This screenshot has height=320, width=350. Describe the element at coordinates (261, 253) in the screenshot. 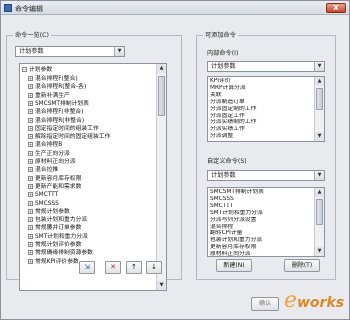

I see `custom-command-item: 原材料正向分派` at that location.